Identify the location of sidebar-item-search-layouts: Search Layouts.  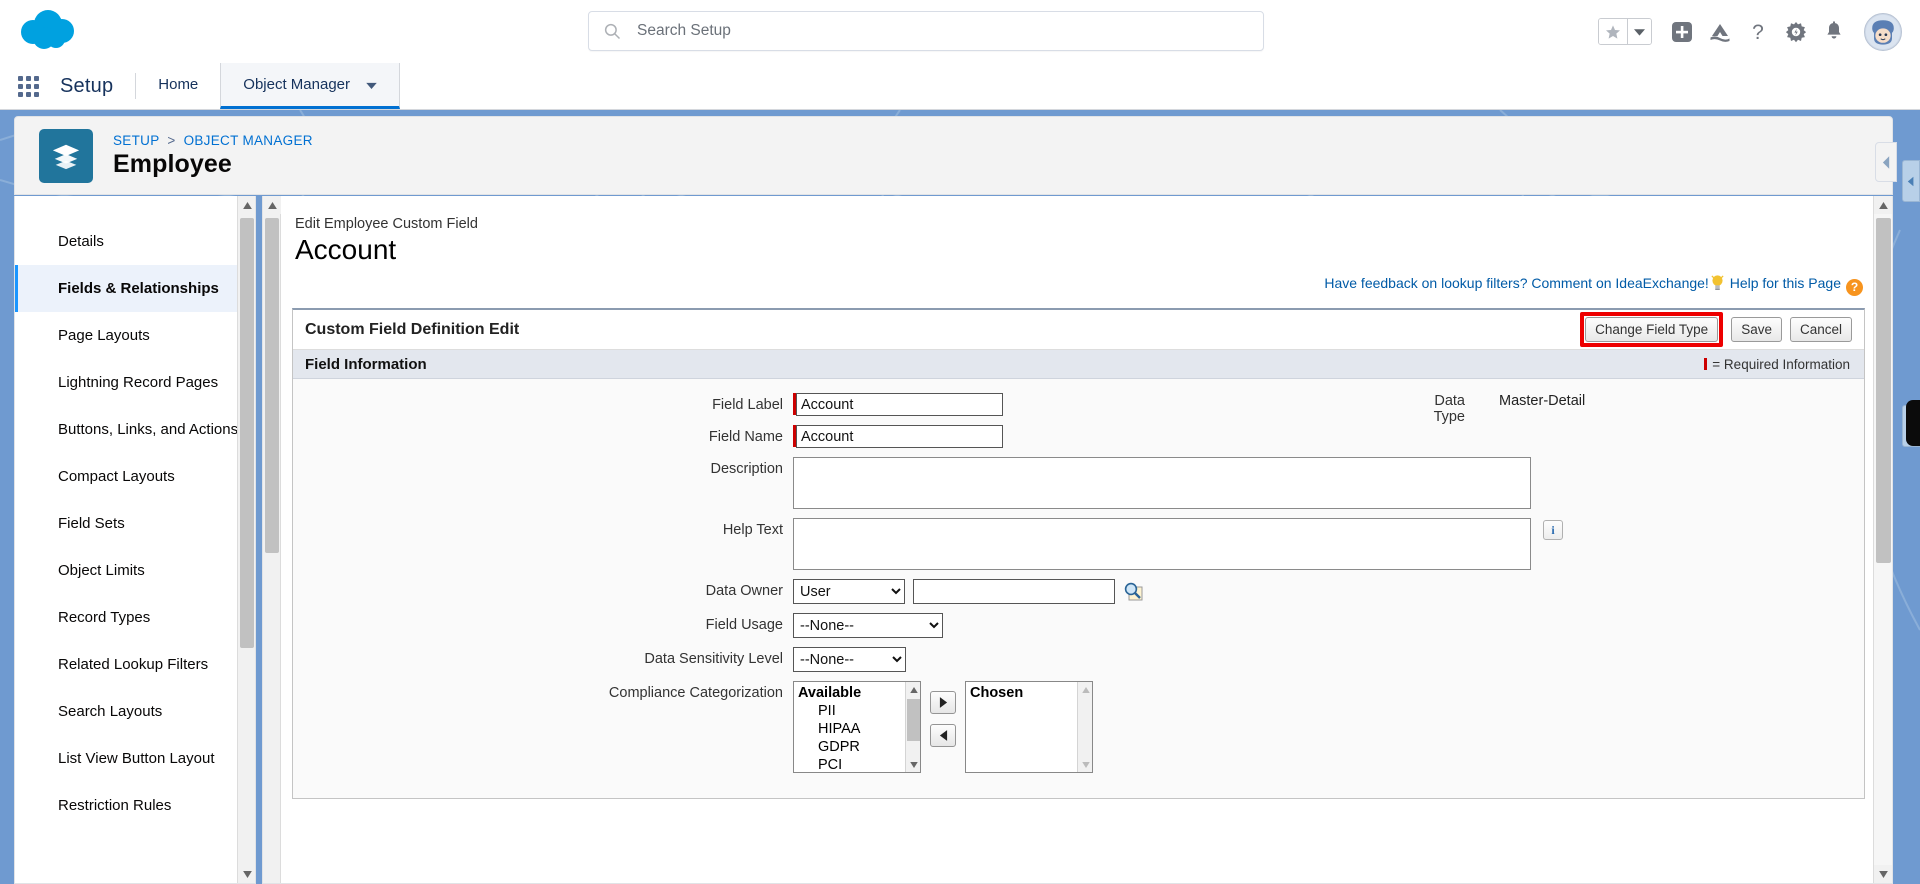
(135, 711).